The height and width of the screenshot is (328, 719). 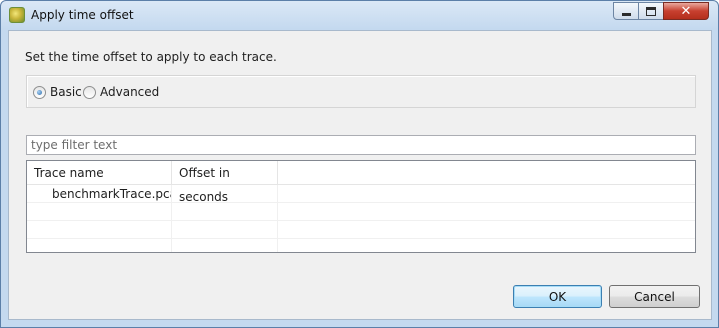 I want to click on column-header-offset: Offset in seconds, so click(x=225, y=182).